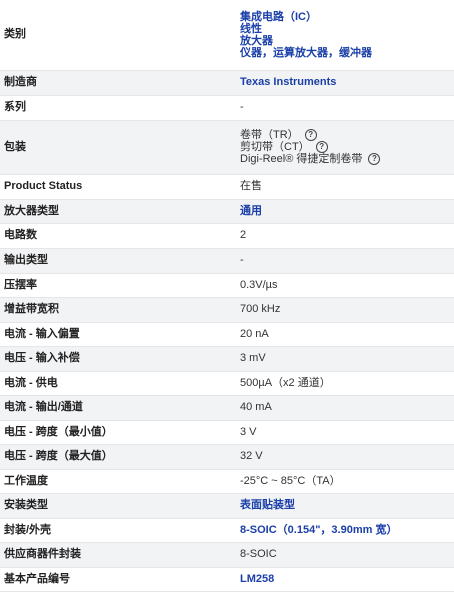 Image resolution: width=454 pixels, height=592 pixels. I want to click on row-value: 在售, so click(251, 186).